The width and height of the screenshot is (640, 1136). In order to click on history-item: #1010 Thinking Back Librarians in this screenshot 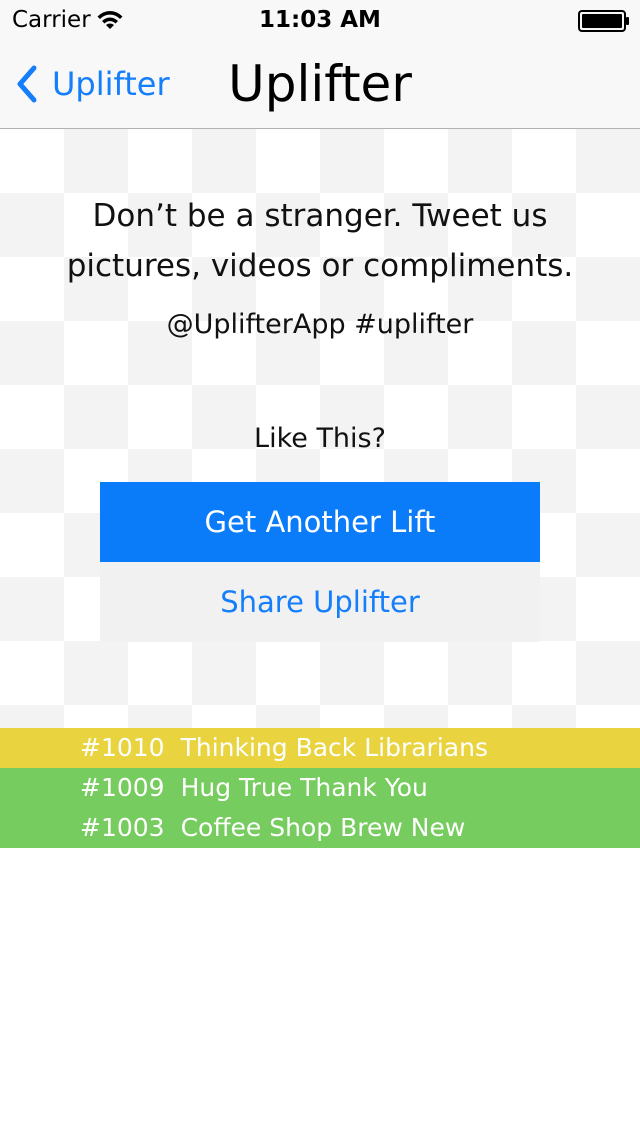, I will do `click(320, 748)`.